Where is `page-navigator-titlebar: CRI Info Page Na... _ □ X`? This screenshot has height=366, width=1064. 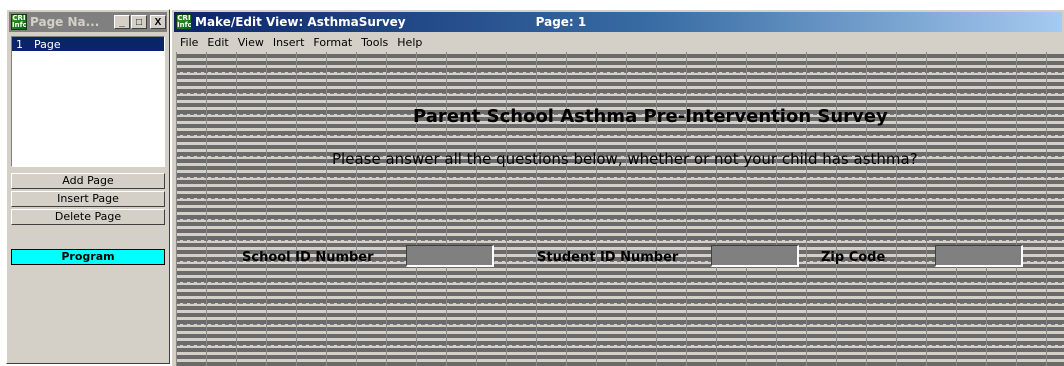
page-navigator-titlebar: CRI Info Page Na... _ □ X is located at coordinates (88, 22).